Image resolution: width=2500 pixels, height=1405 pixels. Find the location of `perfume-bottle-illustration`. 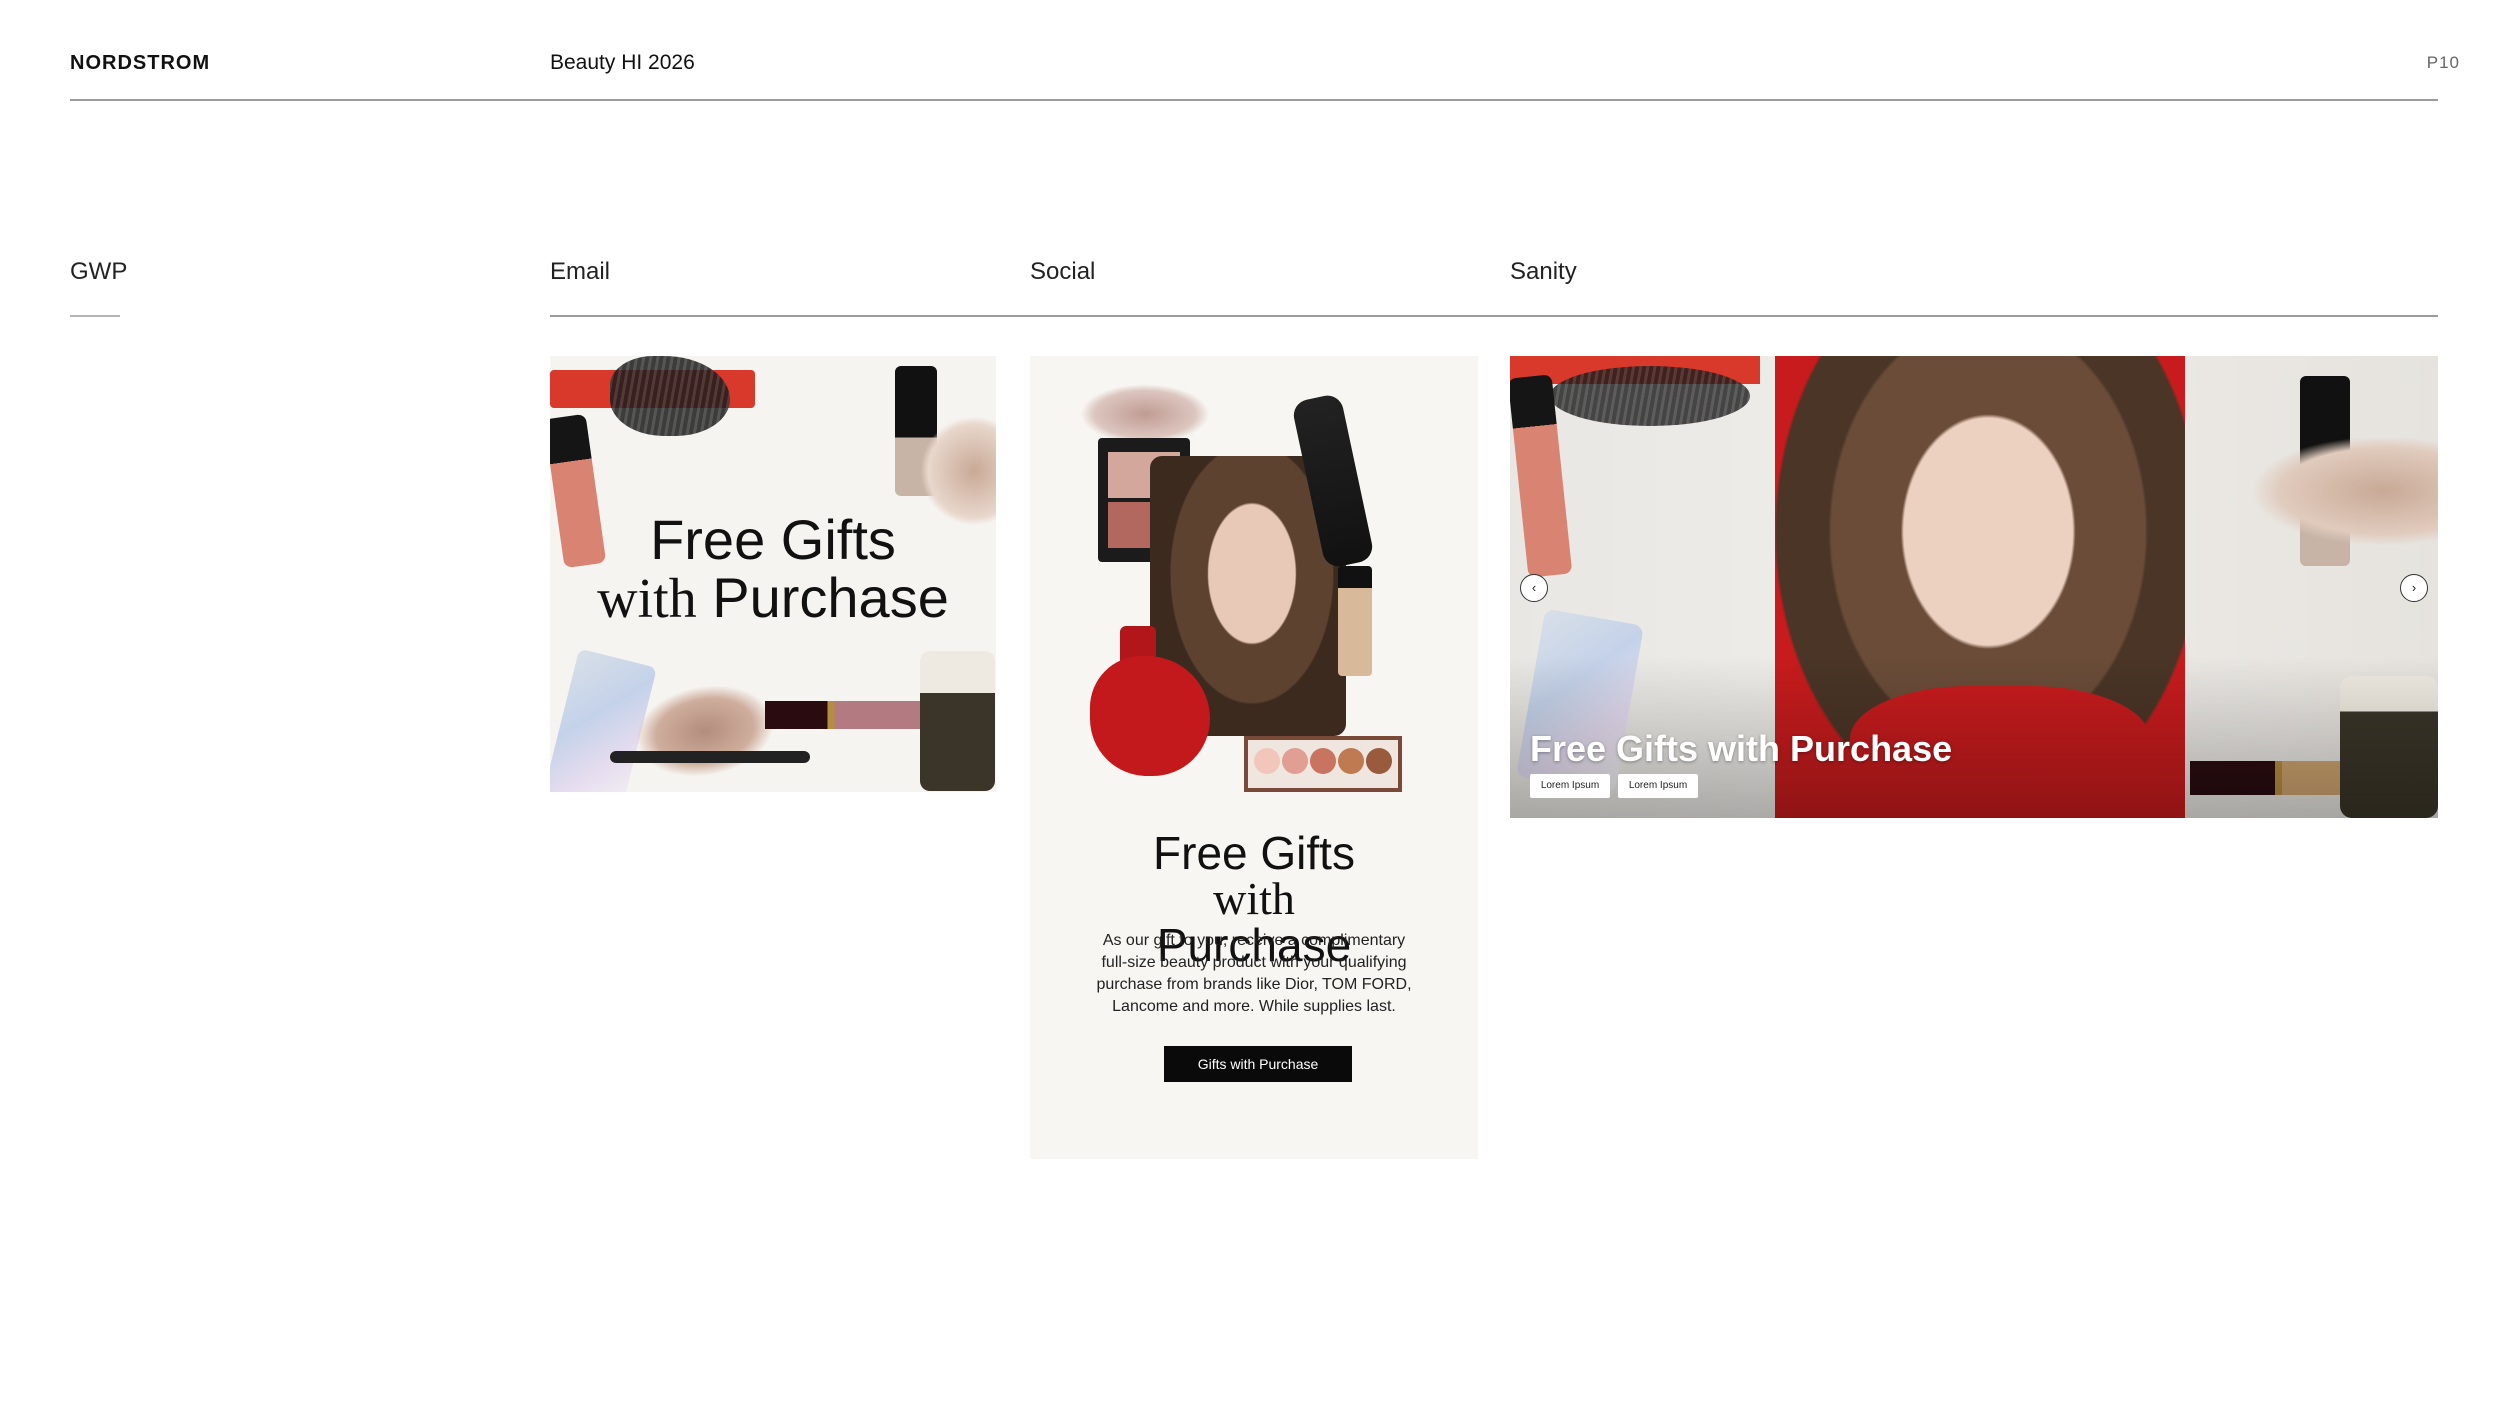

perfume-bottle-illustration is located at coordinates (957, 721).